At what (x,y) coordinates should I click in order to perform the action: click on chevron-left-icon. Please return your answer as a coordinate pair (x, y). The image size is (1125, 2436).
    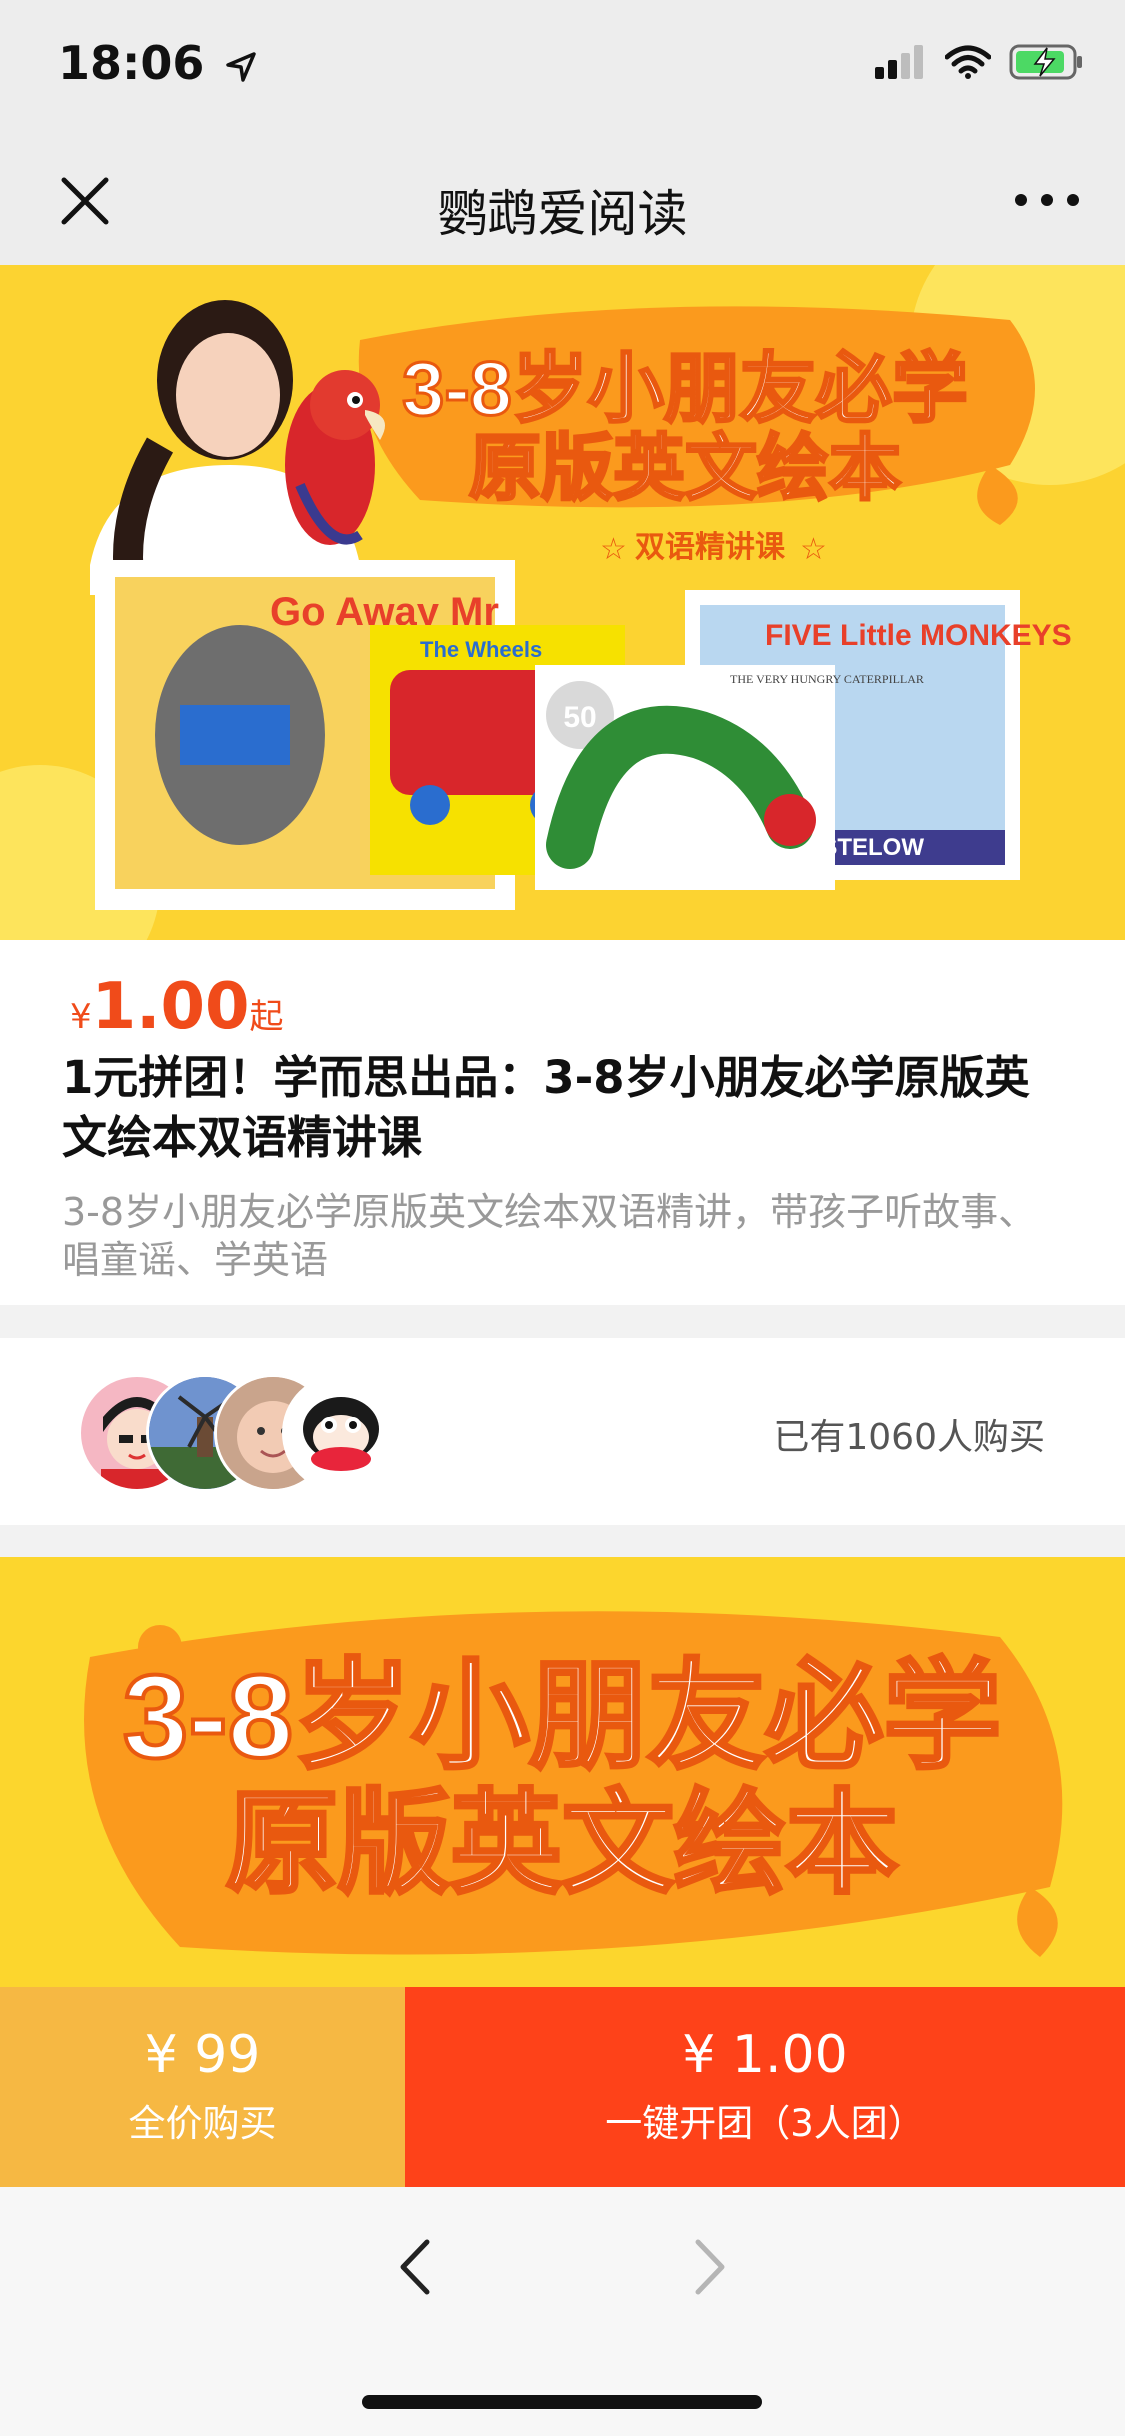
    Looking at the image, I should click on (414, 2267).